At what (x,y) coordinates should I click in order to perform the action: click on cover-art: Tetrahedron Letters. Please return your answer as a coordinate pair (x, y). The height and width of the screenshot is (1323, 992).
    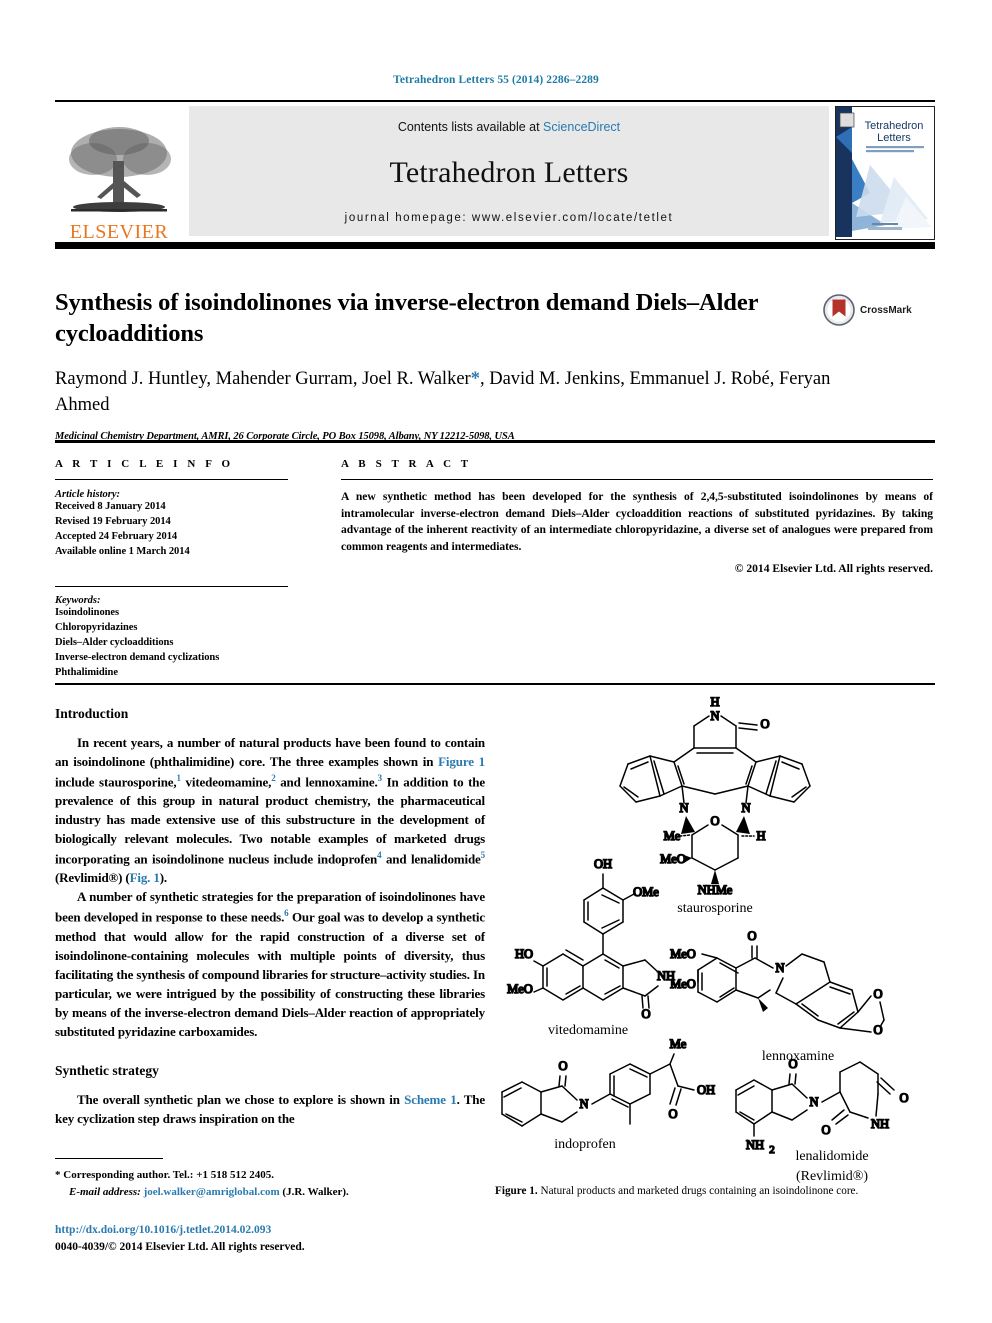
    Looking at the image, I should click on (884, 172).